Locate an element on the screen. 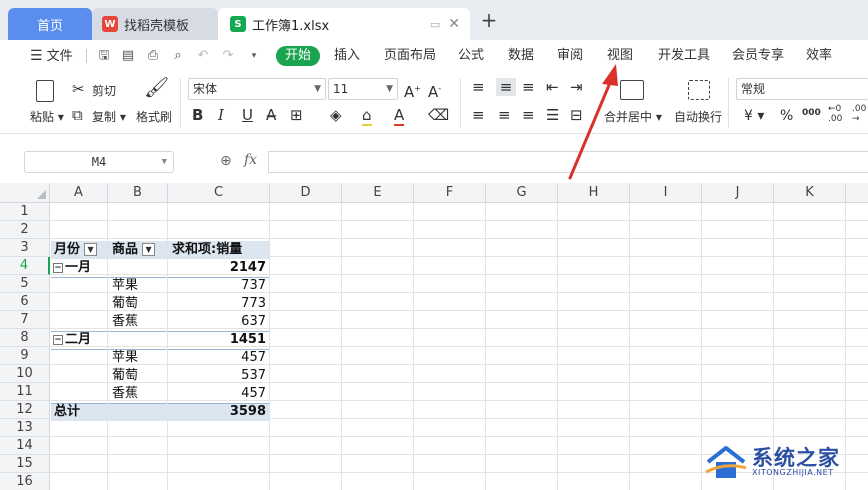 The height and width of the screenshot is (490, 868). print-icon: ⎙ is located at coordinates (153, 56).